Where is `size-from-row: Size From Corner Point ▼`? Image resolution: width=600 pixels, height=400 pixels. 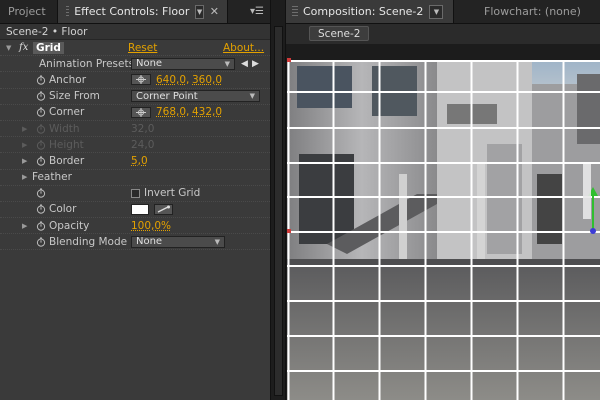 size-from-row: Size From Corner Point ▼ is located at coordinates (135, 97).